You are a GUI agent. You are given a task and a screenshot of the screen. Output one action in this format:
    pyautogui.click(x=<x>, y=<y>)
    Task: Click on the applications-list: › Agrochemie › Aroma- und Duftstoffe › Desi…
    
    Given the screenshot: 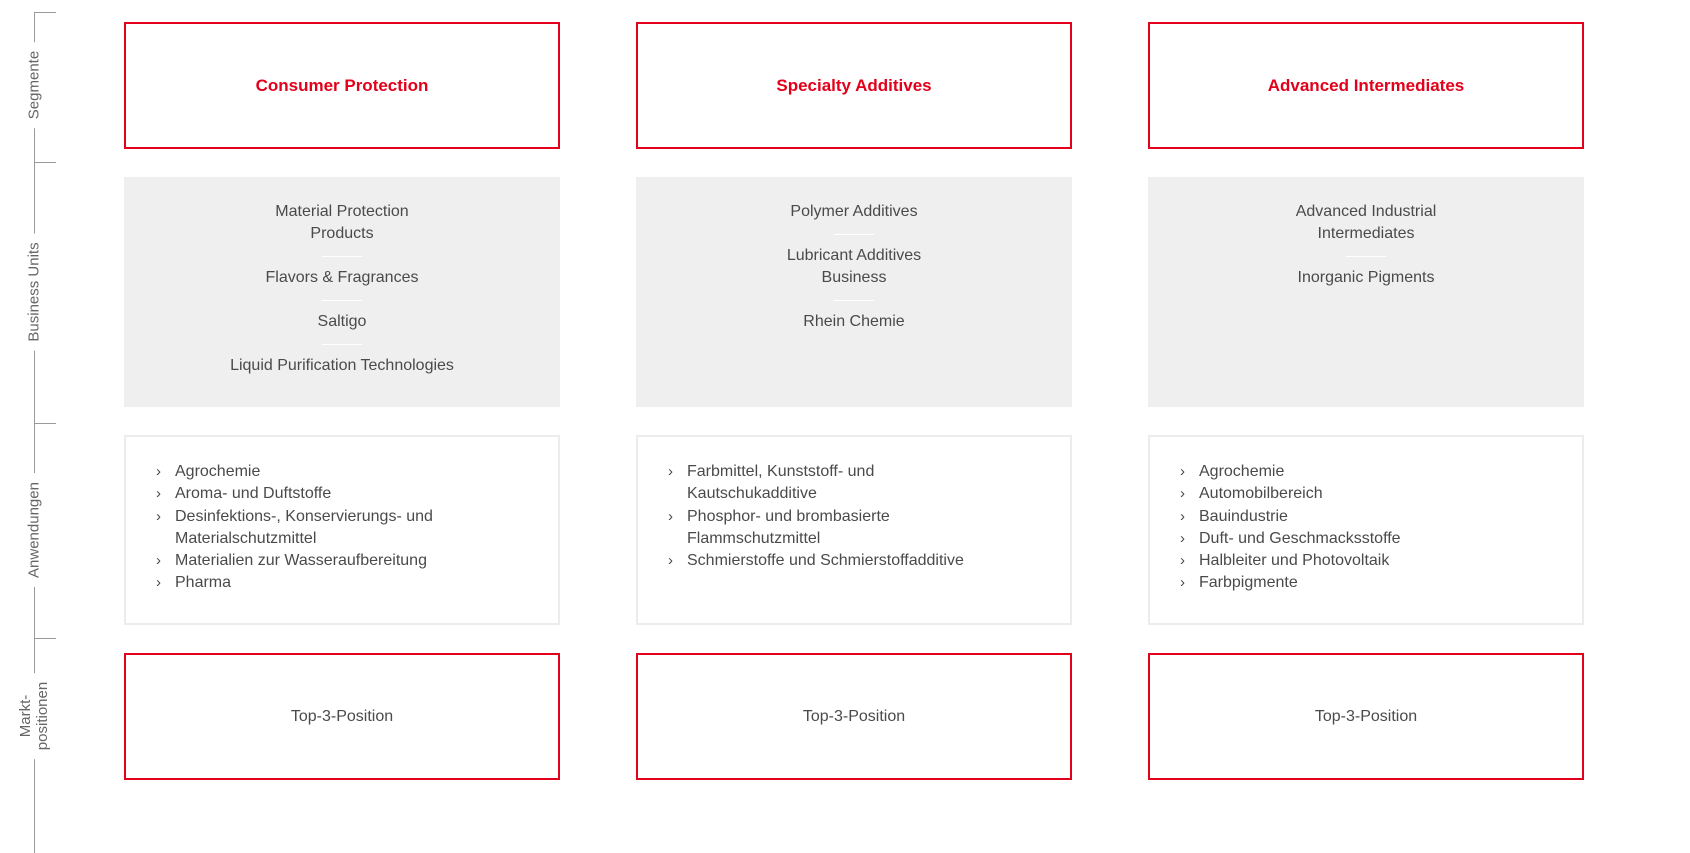 What is the action you would take?
    pyautogui.click(x=347, y=528)
    